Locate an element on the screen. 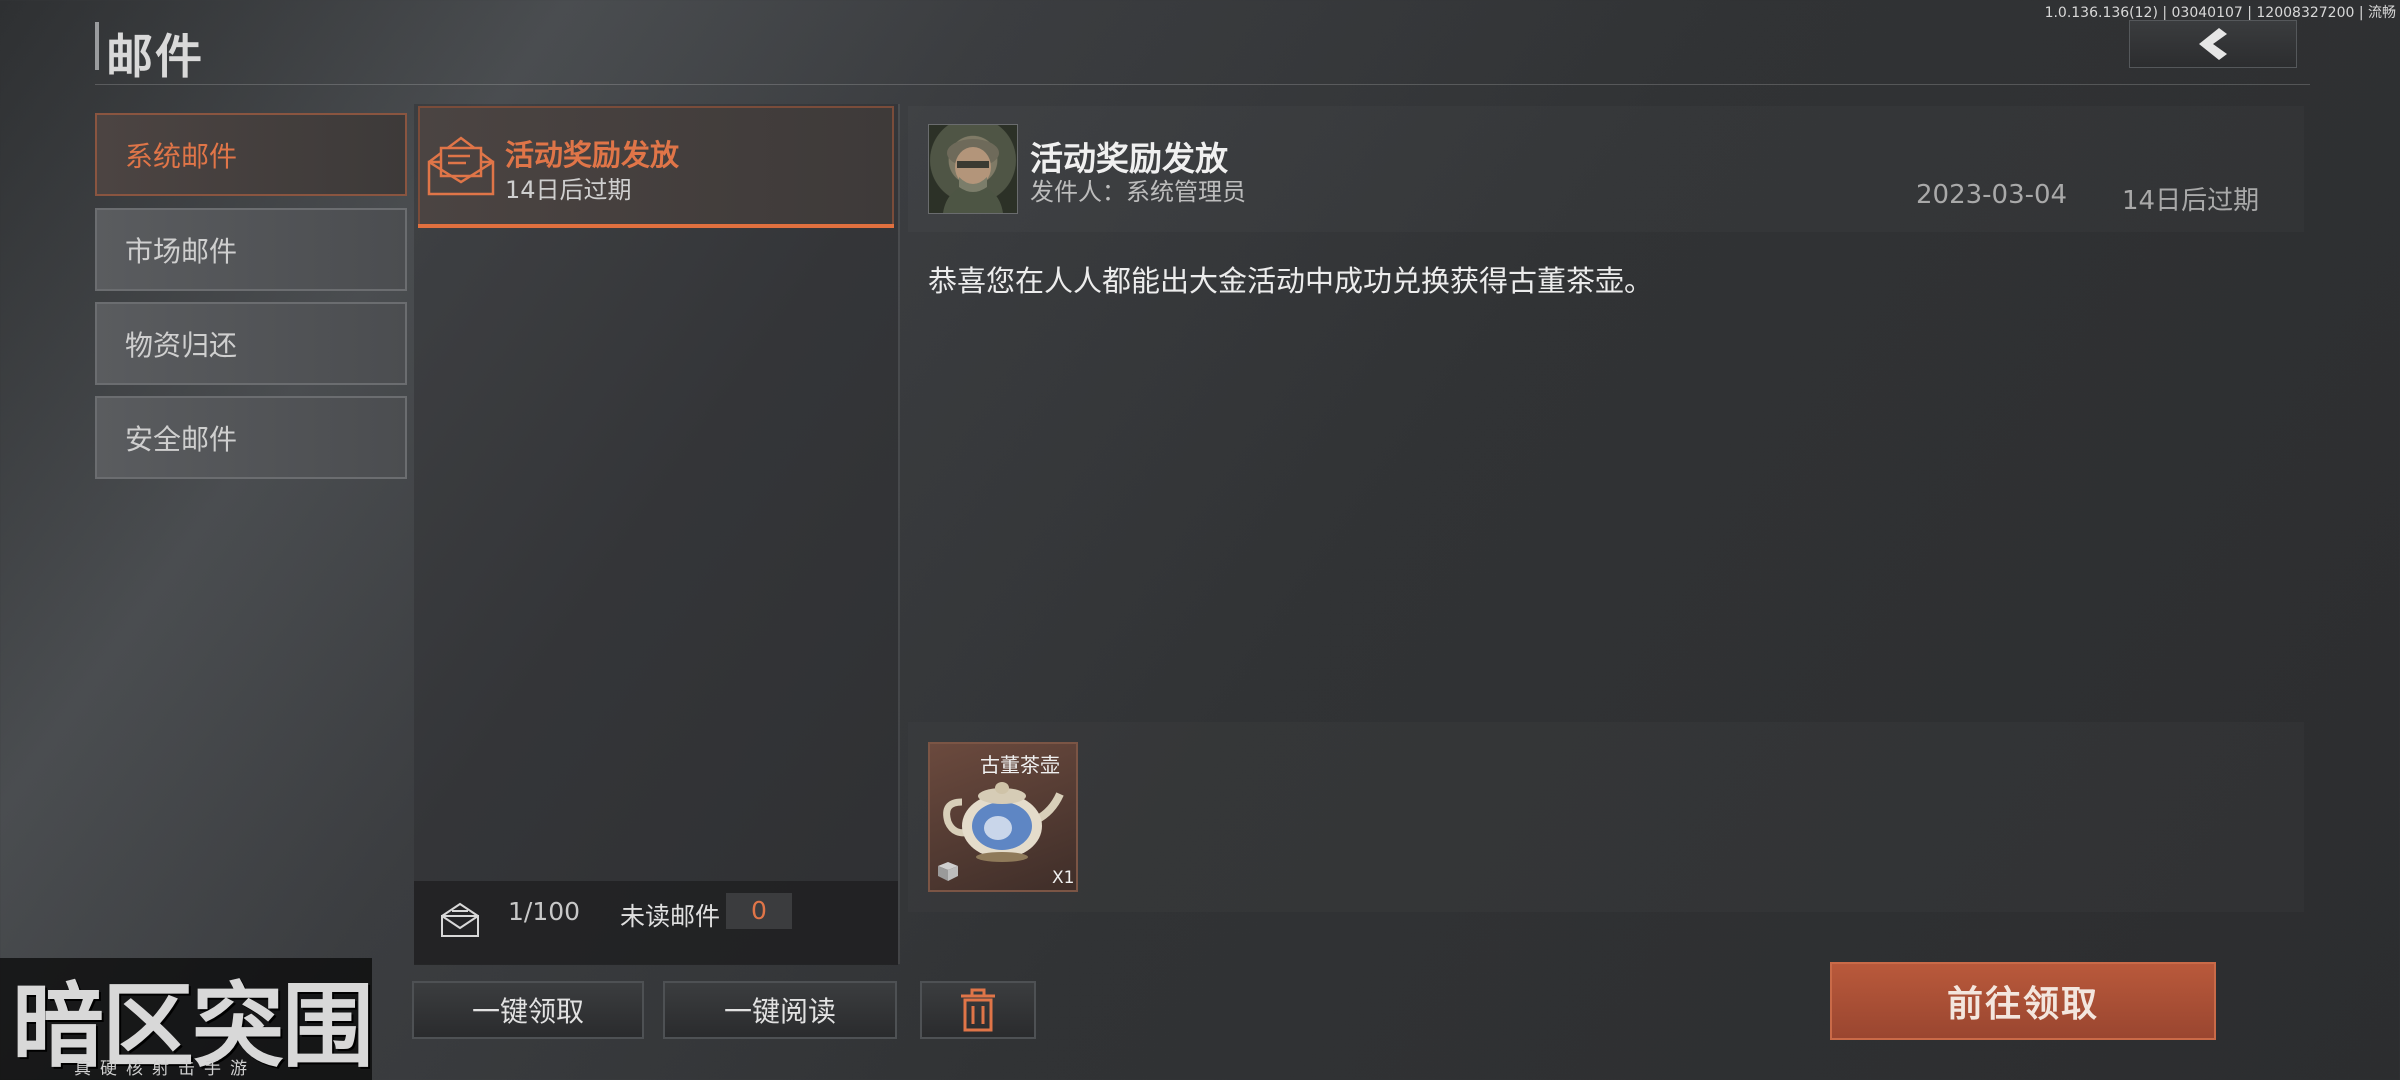  mail-item-title: 活动奖励发放 is located at coordinates (592, 155).